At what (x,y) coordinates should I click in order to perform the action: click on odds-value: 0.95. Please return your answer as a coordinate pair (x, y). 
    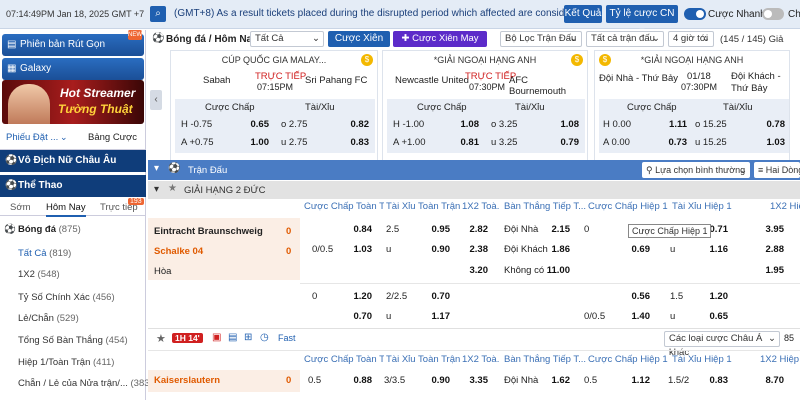
    Looking at the image, I should click on (434, 229).